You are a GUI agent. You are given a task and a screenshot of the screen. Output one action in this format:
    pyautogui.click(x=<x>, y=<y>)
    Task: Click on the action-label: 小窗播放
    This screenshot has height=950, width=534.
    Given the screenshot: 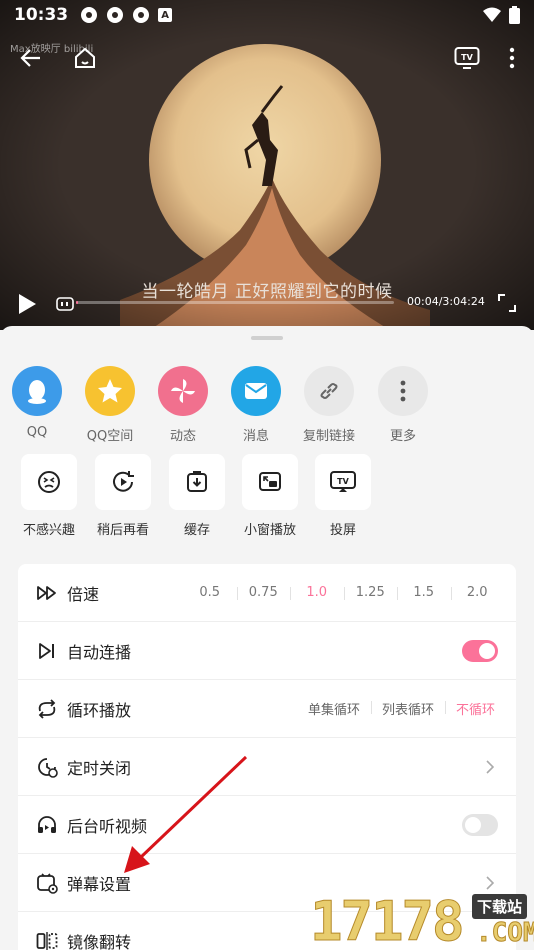 What is the action you would take?
    pyautogui.click(x=269, y=530)
    